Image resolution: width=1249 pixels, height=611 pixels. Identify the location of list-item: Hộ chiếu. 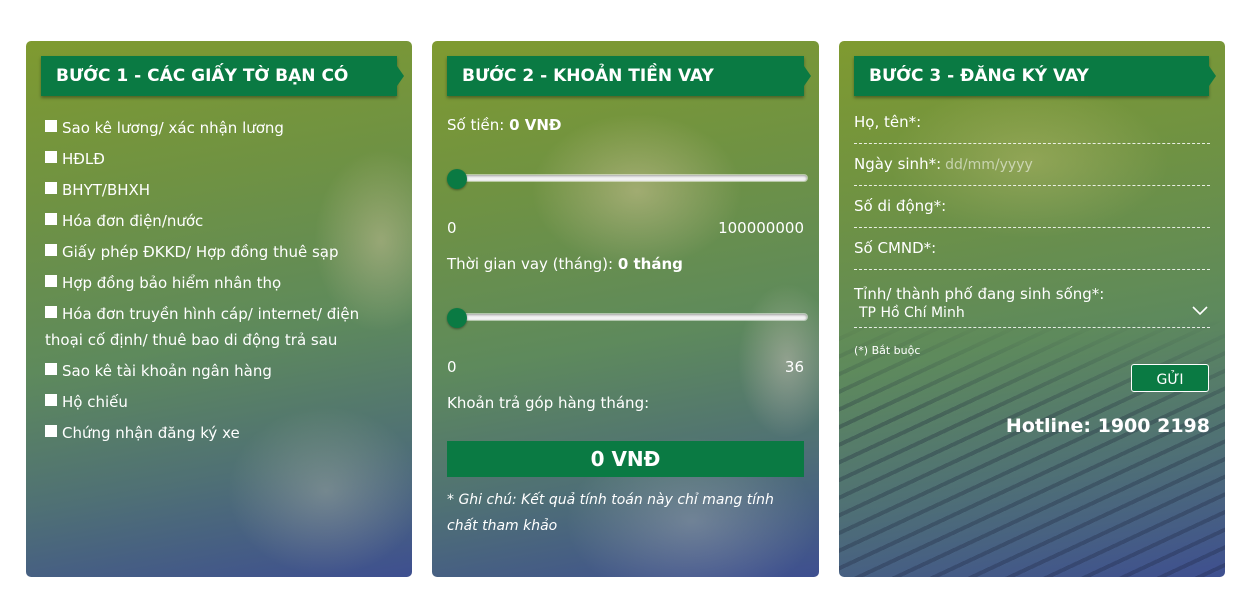
(220, 402).